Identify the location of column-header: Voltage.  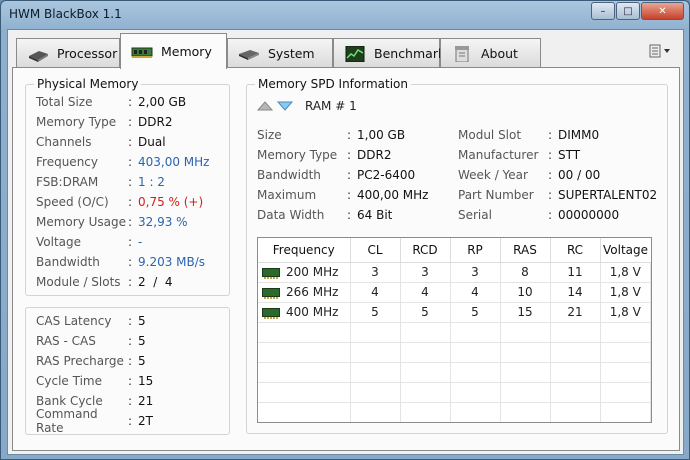
(625, 250).